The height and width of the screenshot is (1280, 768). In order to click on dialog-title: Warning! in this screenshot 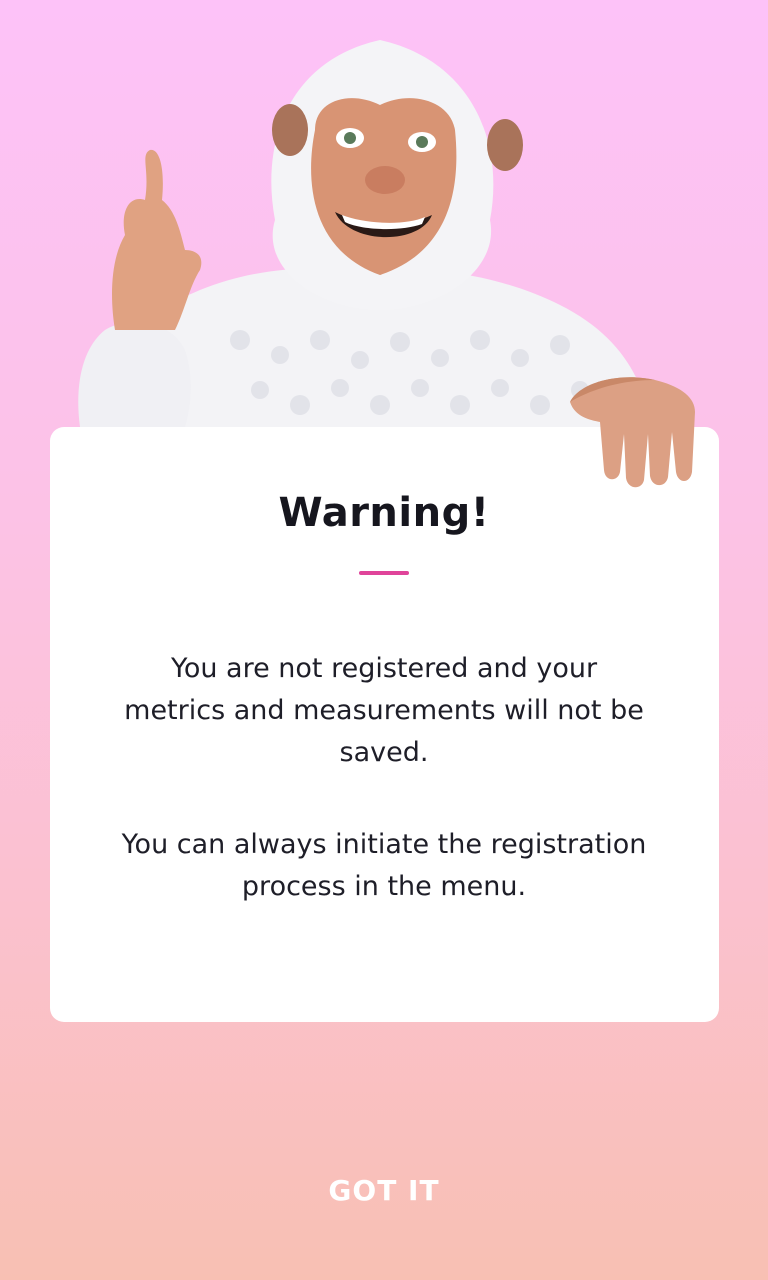, I will do `click(384, 513)`.